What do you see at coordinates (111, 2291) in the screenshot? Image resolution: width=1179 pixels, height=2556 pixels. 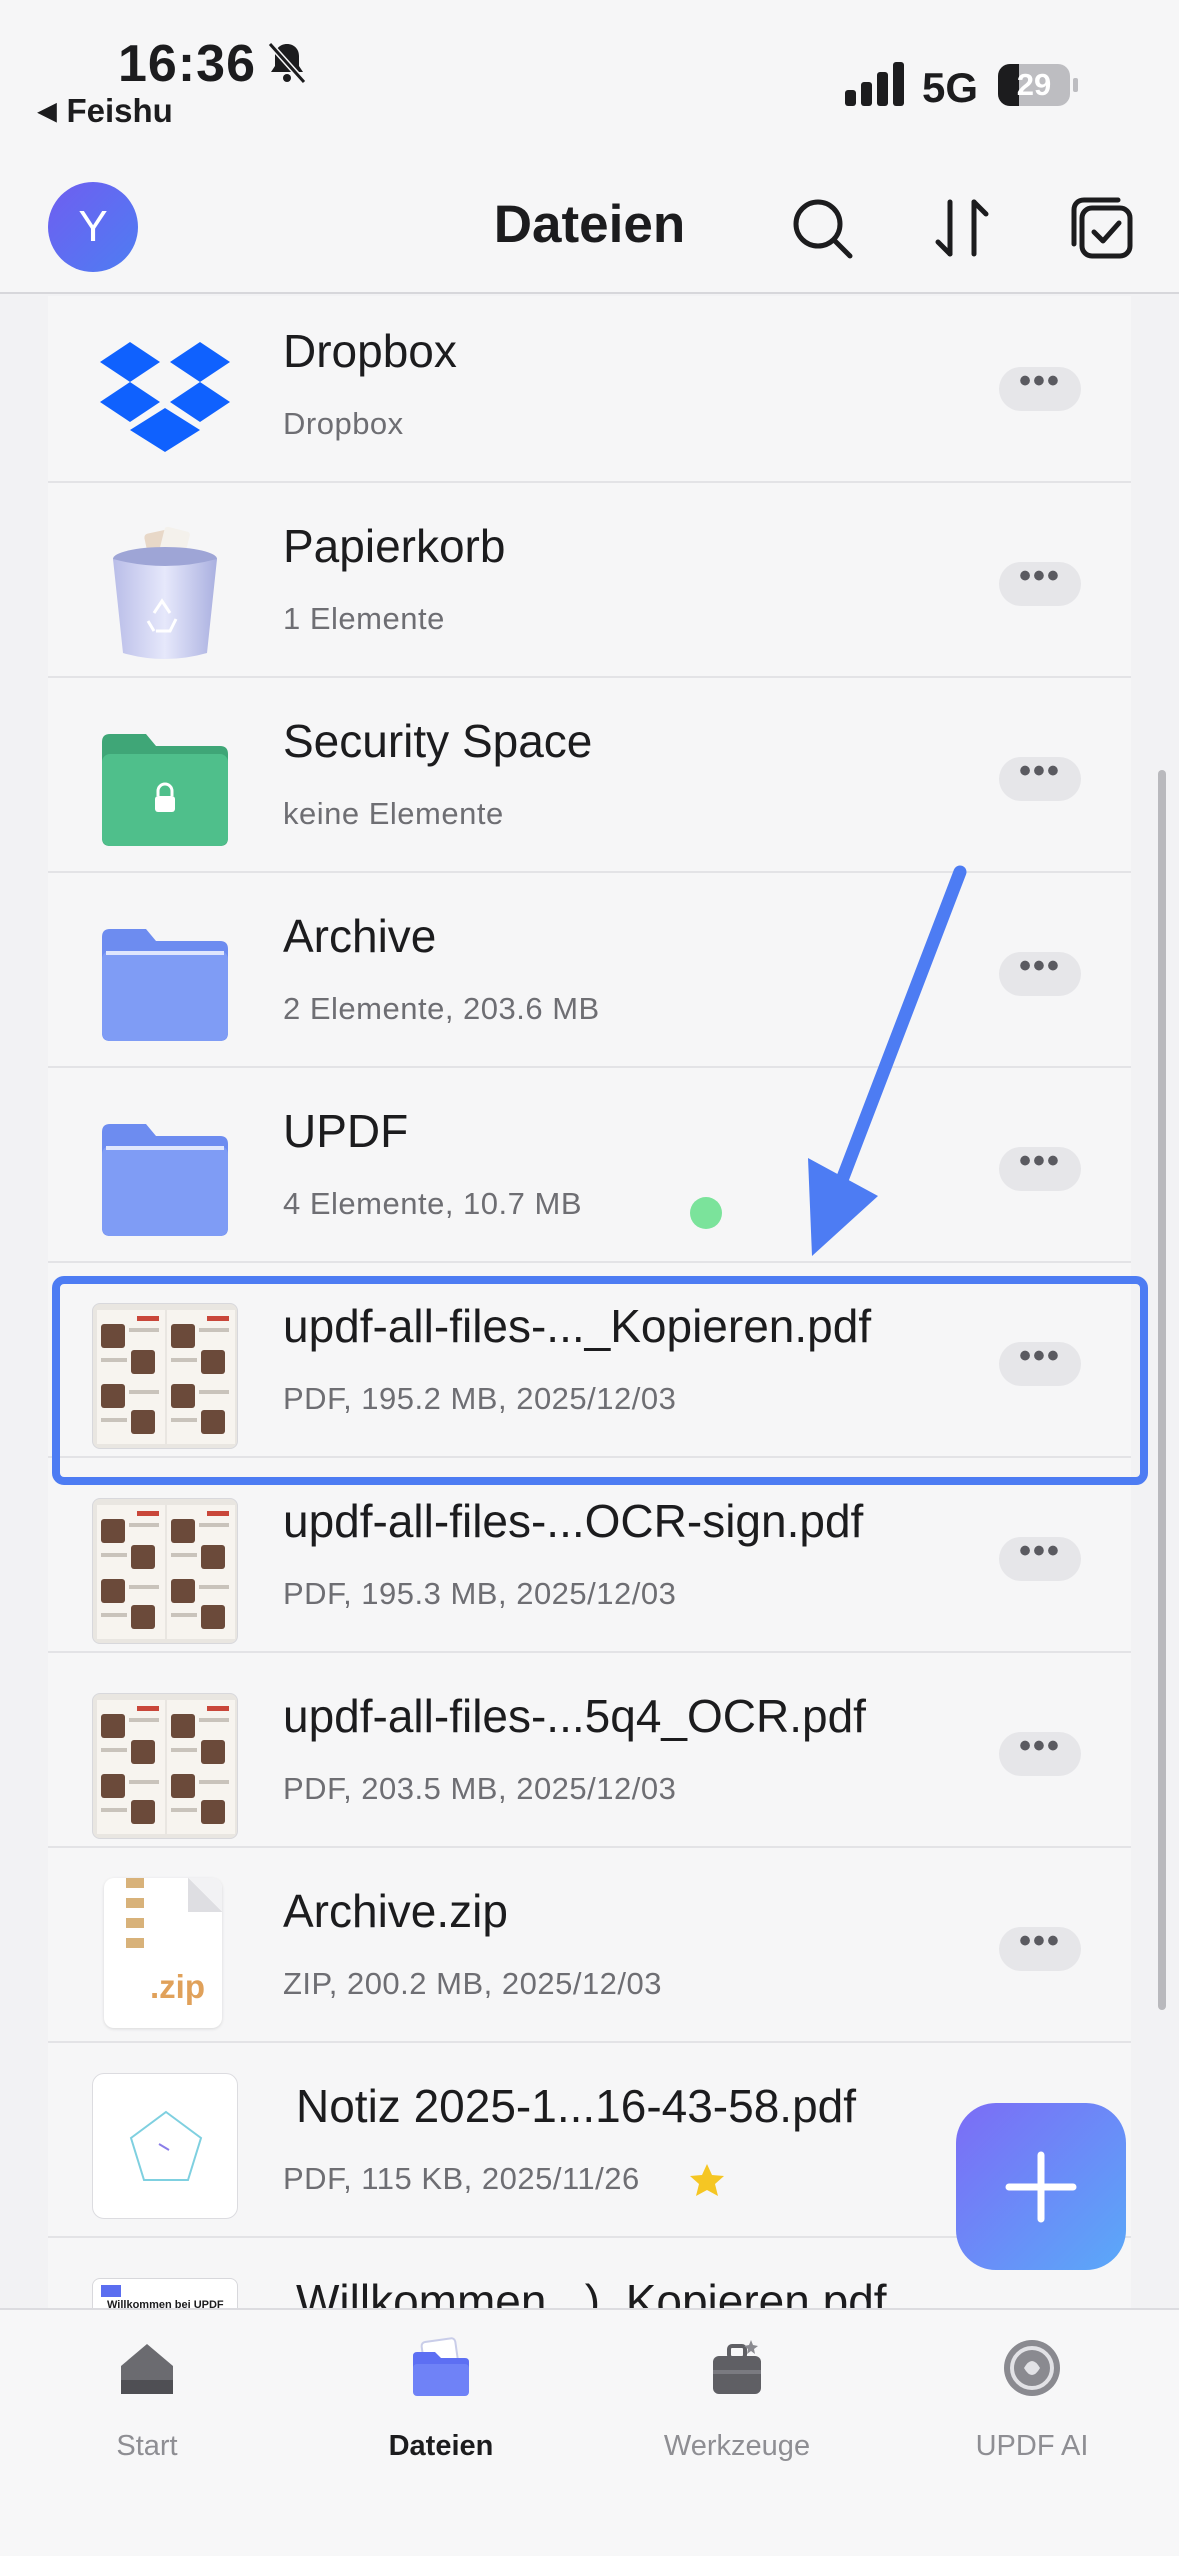 I see `updf-mini-logo` at bounding box center [111, 2291].